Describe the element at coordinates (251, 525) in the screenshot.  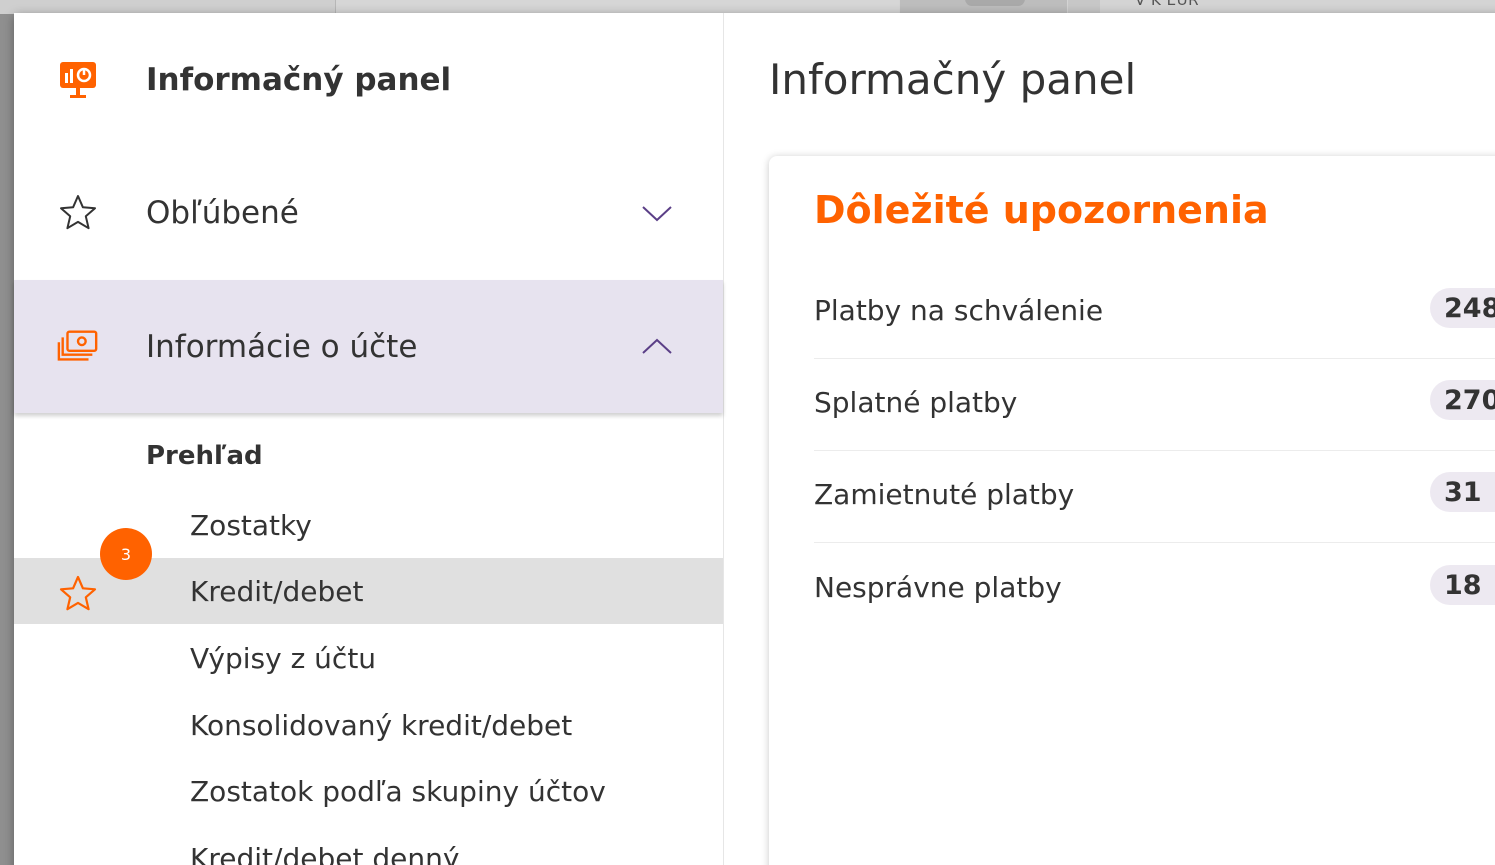
I see `submenu-item-label: Zostatky` at that location.